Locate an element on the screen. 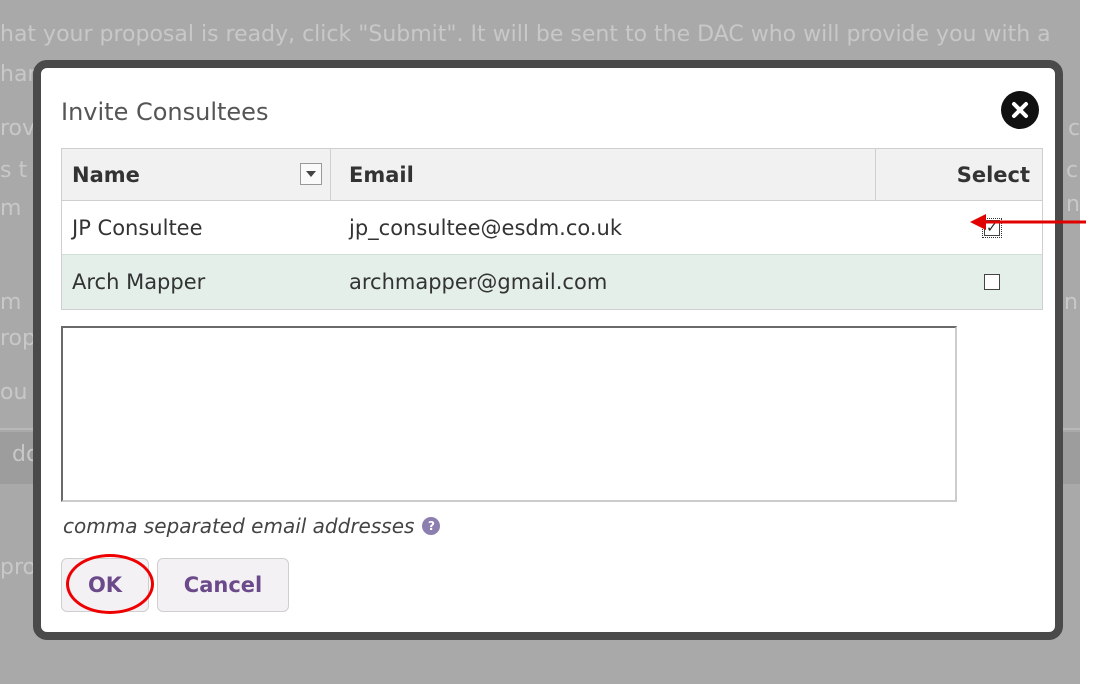 Image resolution: width=1102 pixels, height=684 pixels. close-button is located at coordinates (1020, 110).